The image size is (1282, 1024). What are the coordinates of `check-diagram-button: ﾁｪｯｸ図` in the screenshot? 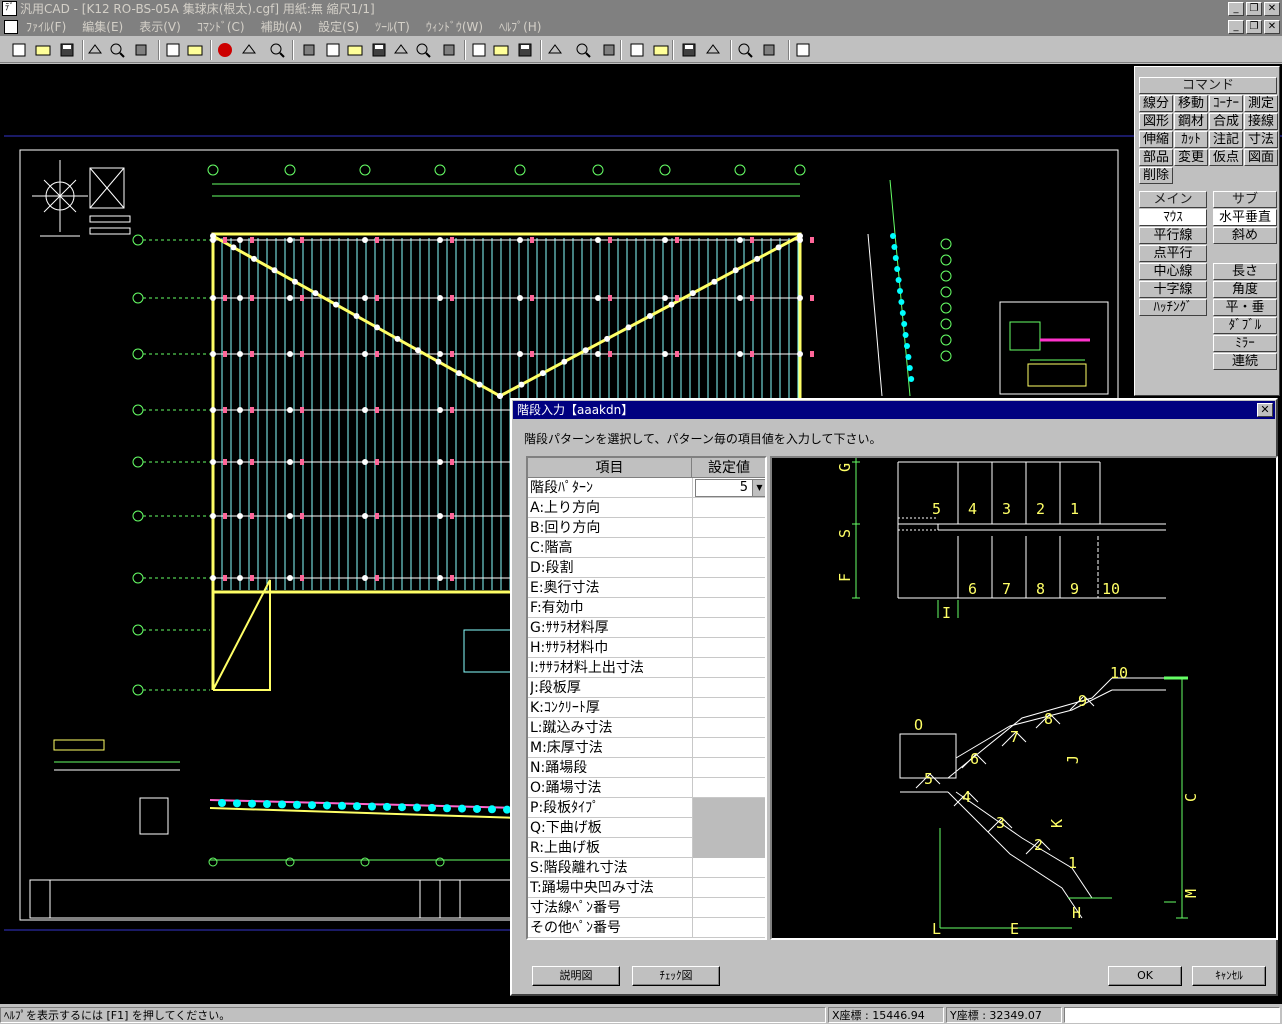 It's located at (676, 976).